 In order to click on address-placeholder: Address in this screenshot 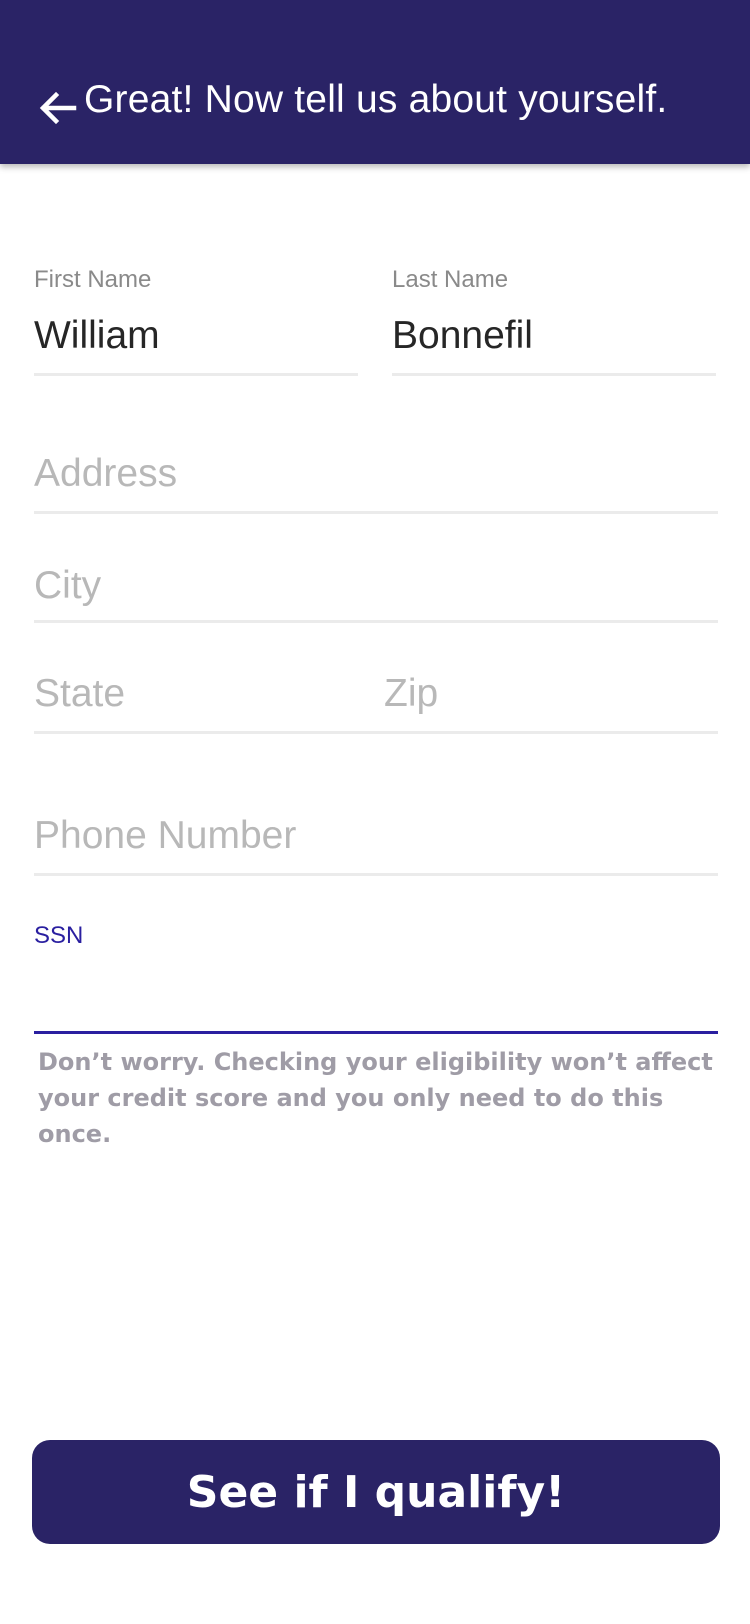, I will do `click(106, 473)`.